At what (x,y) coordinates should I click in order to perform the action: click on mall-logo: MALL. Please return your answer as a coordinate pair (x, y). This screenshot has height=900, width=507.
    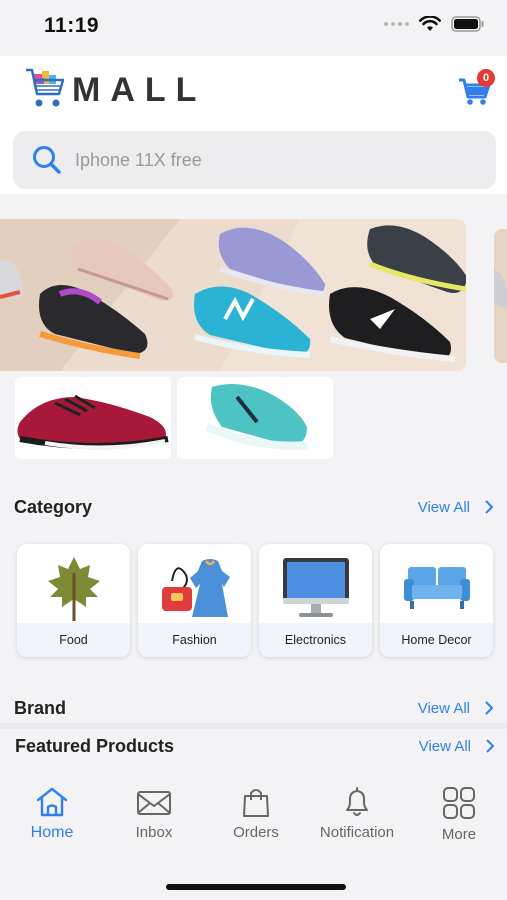
    Looking at the image, I should click on (115, 90).